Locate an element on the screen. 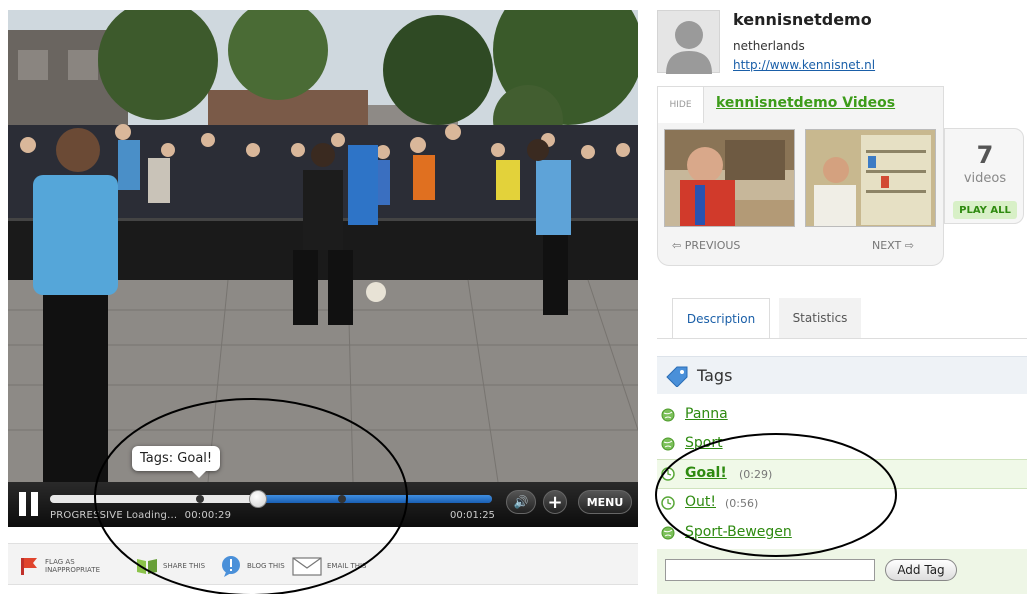  arrow-left-icon: ⇦ is located at coordinates (677, 245).